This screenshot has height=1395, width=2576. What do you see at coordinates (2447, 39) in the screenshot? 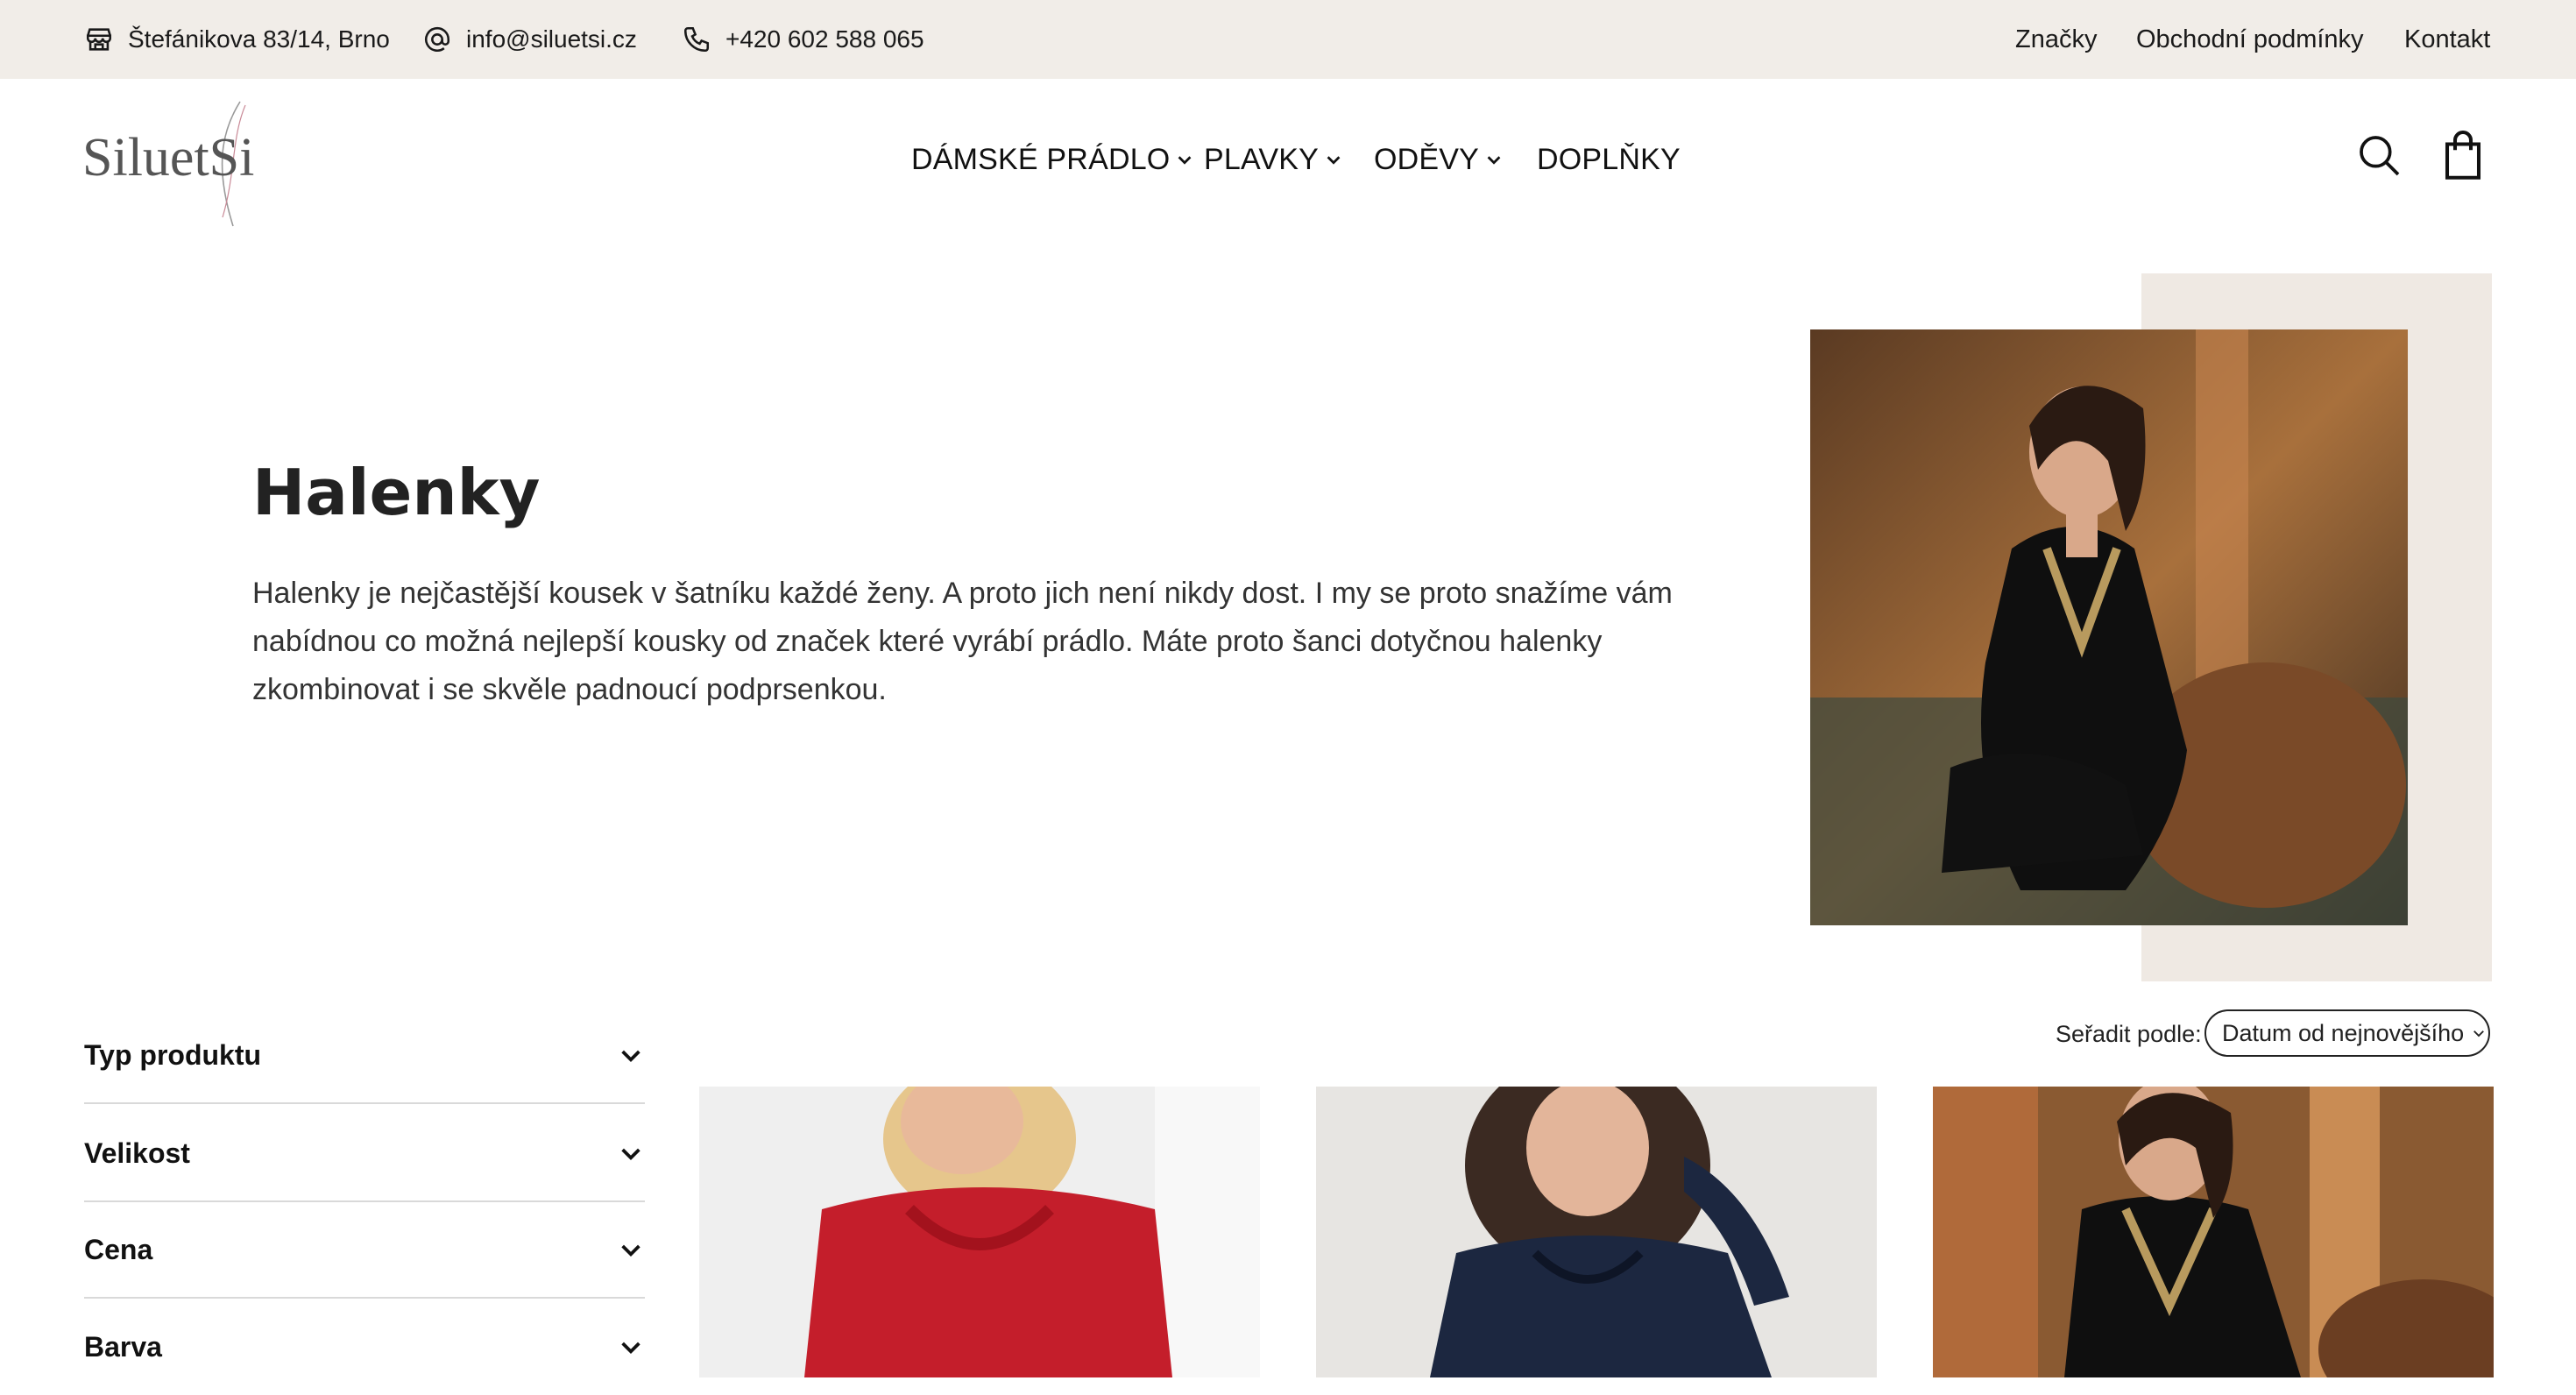
I see `contact-link: Kontakt` at bounding box center [2447, 39].